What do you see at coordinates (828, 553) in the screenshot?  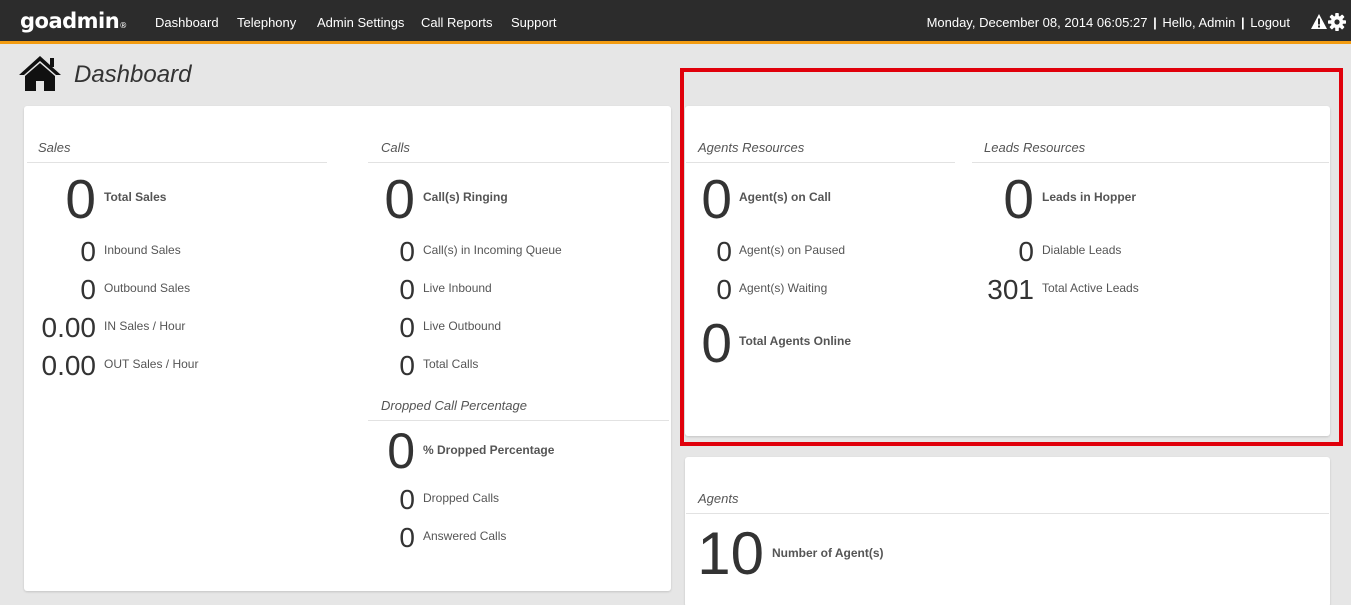 I see `number-of-agents-label: Number of Agent(s)` at bounding box center [828, 553].